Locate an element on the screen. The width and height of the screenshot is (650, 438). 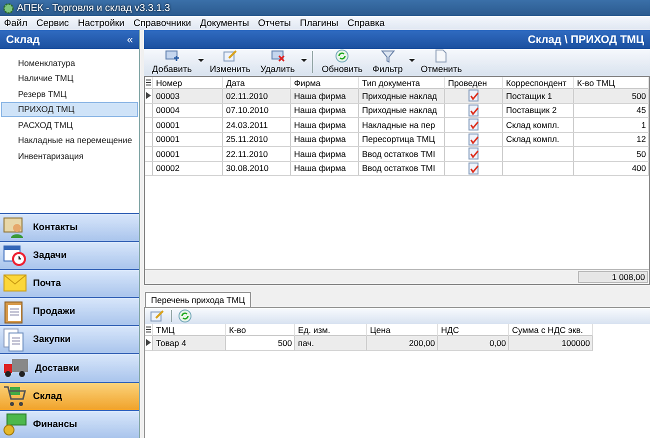
column-header: Ед. изм. is located at coordinates (331, 330).